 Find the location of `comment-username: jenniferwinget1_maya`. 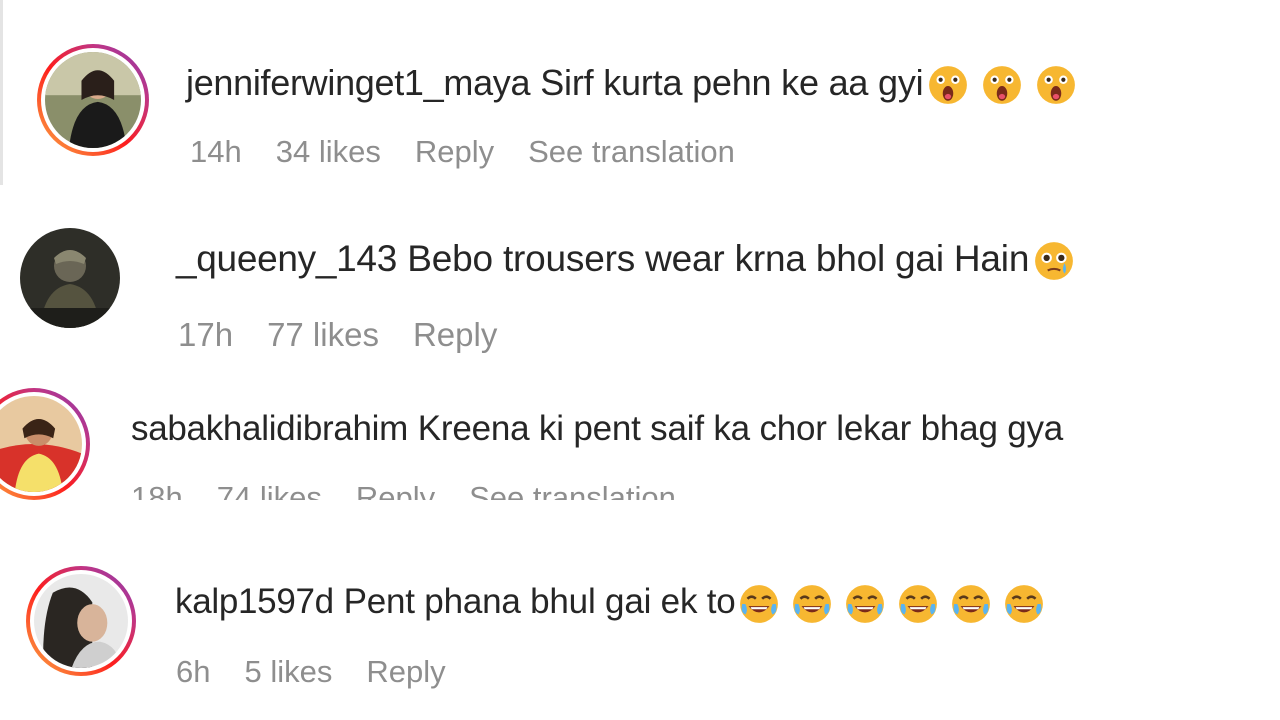

comment-username: jenniferwinget1_maya is located at coordinates (358, 82).